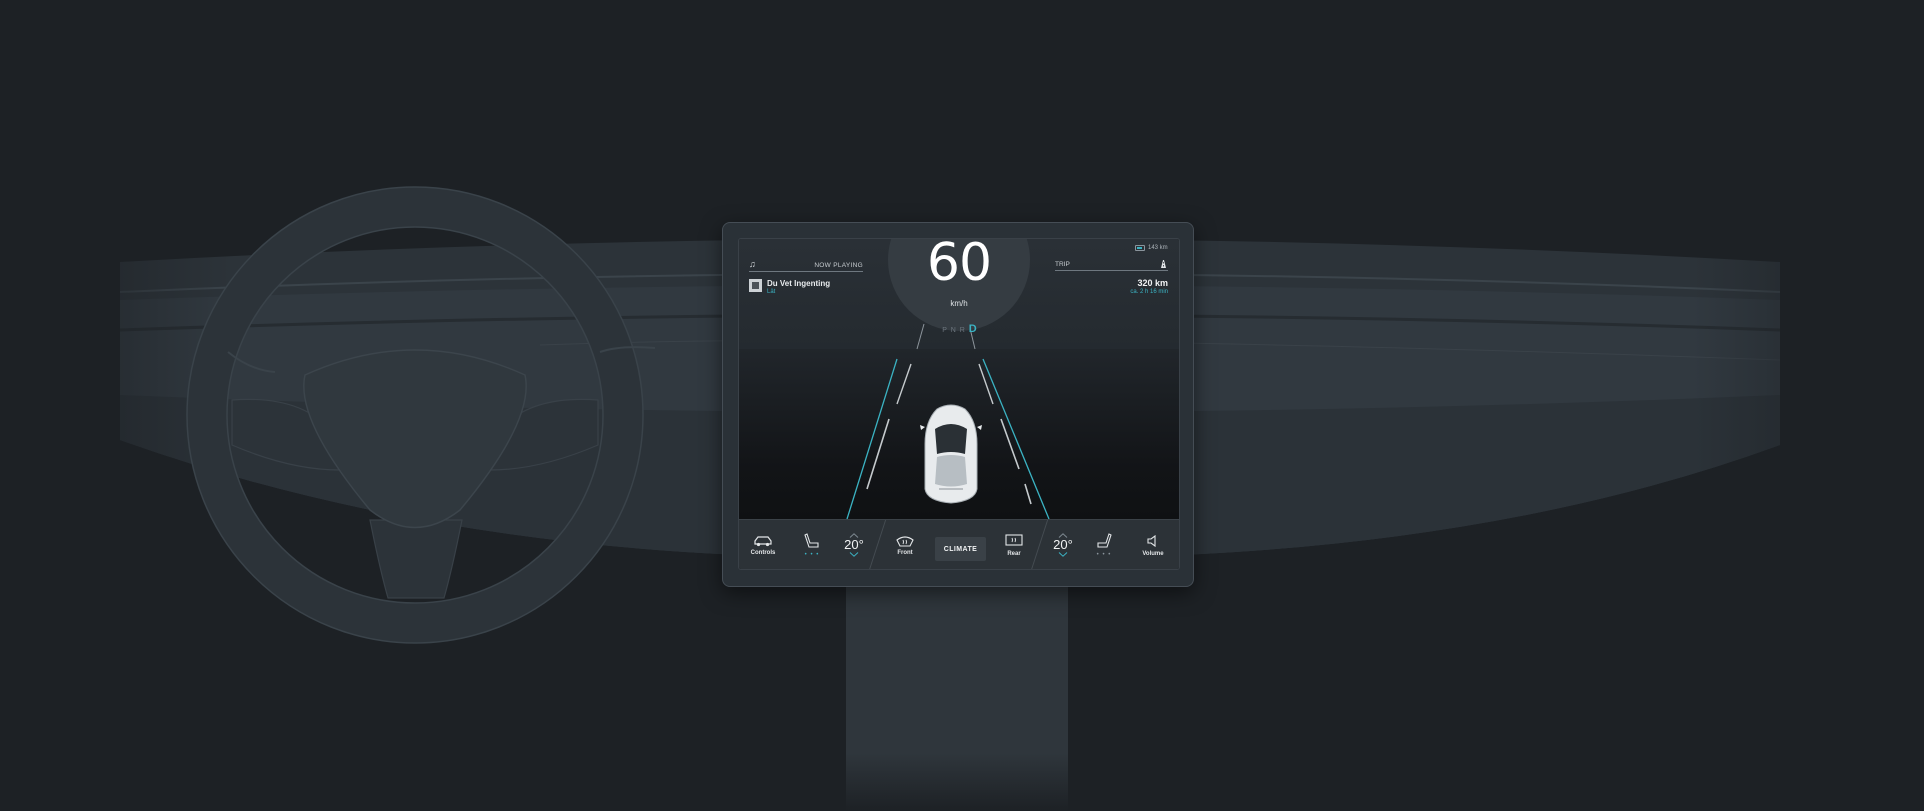 Image resolution: width=1924 pixels, height=811 pixels. I want to click on front-defrost-icon, so click(905, 541).